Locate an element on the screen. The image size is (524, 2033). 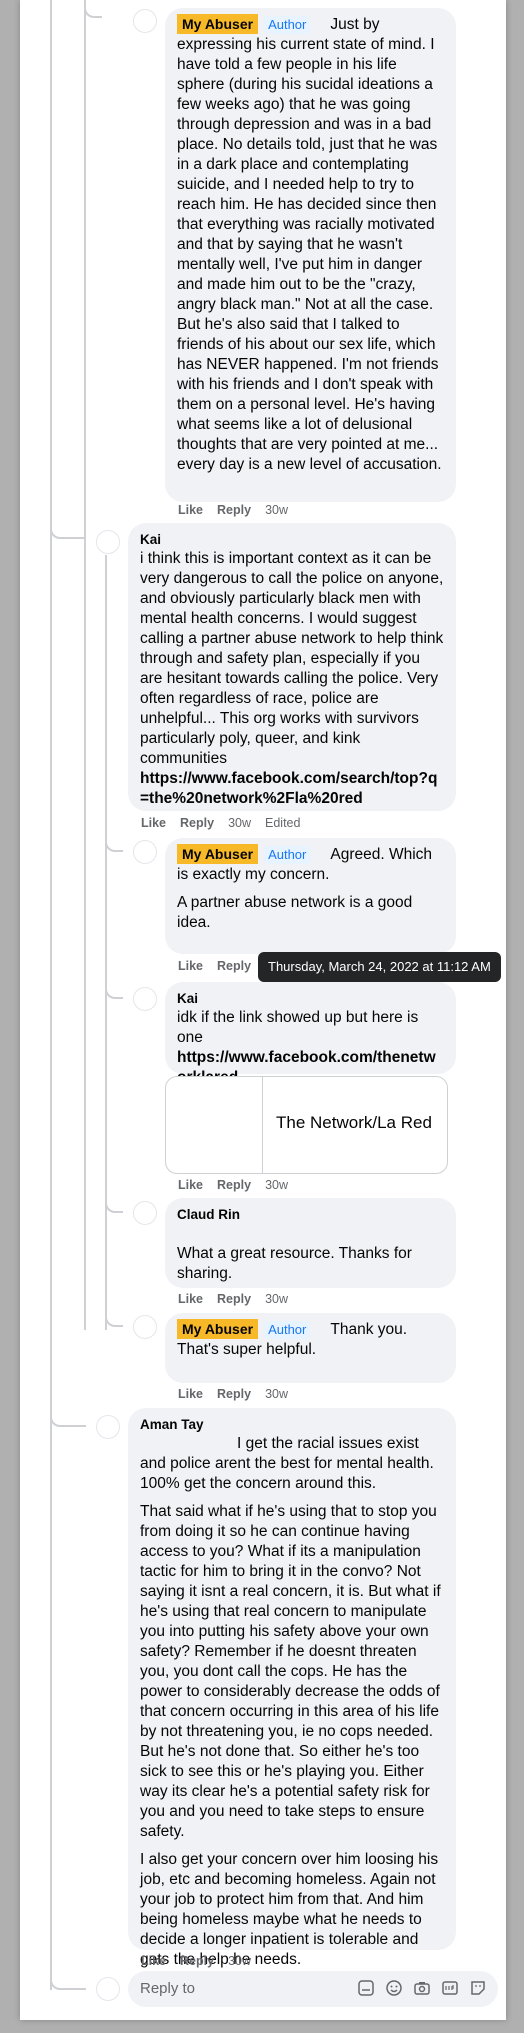
timestamp-tooltip: Thursday, March 24, 2022 at 11:12 AM is located at coordinates (379, 967).